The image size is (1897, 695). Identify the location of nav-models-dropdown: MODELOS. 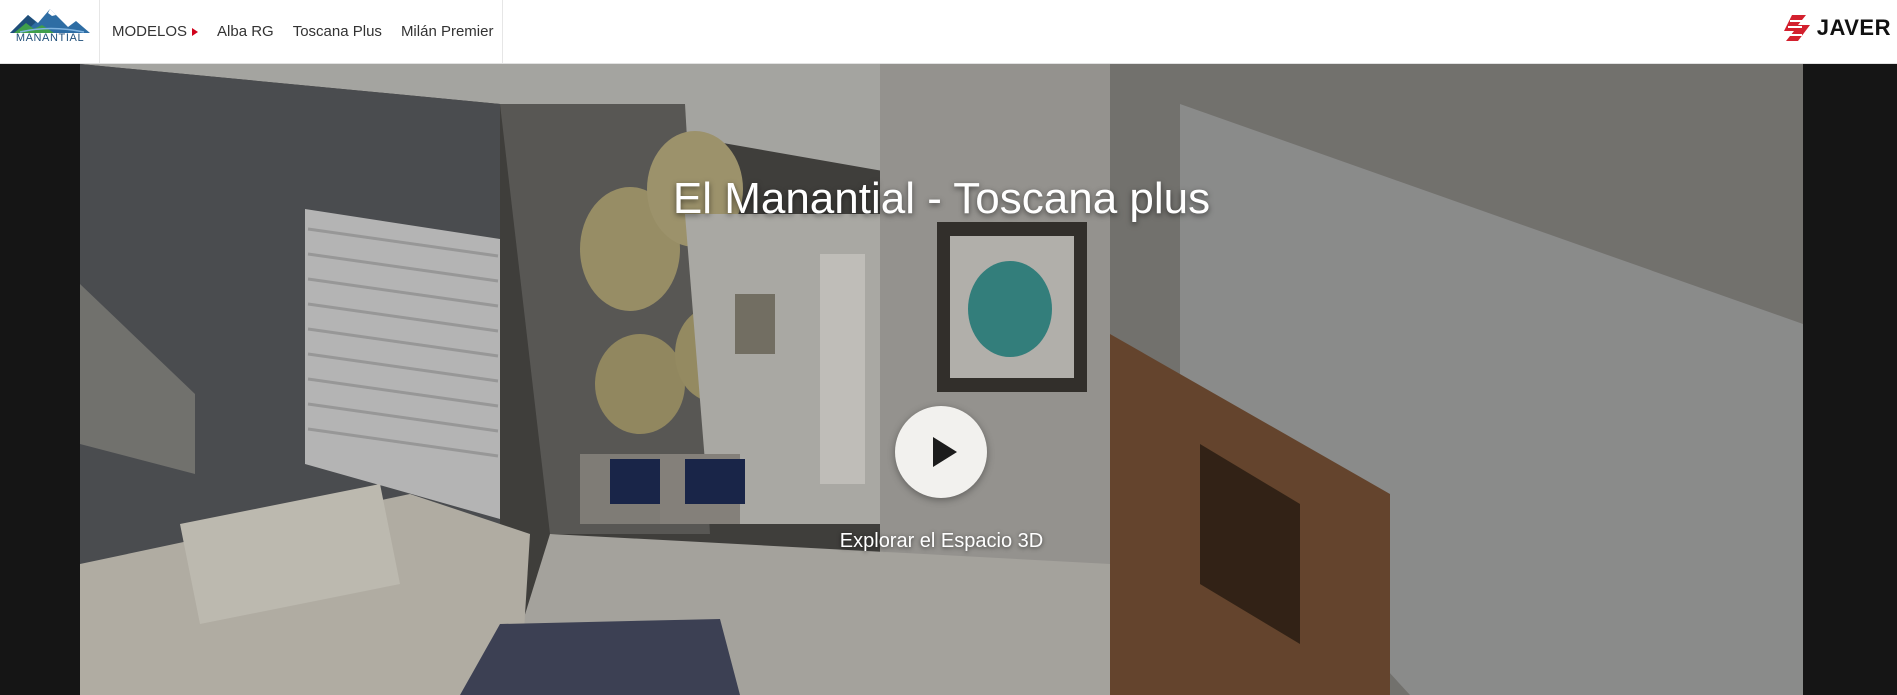
(155, 31).